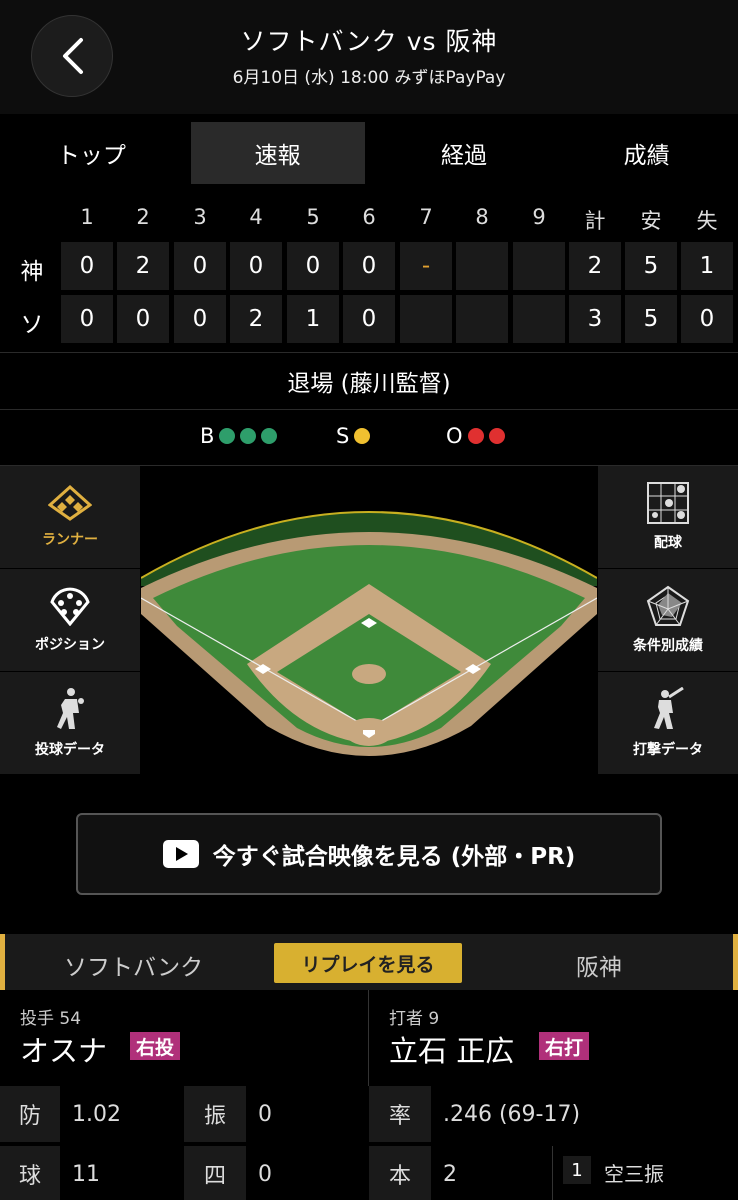 This screenshot has height=1200, width=738. What do you see at coordinates (70, 540) in the screenshot?
I see `menu-label: ランナー` at bounding box center [70, 540].